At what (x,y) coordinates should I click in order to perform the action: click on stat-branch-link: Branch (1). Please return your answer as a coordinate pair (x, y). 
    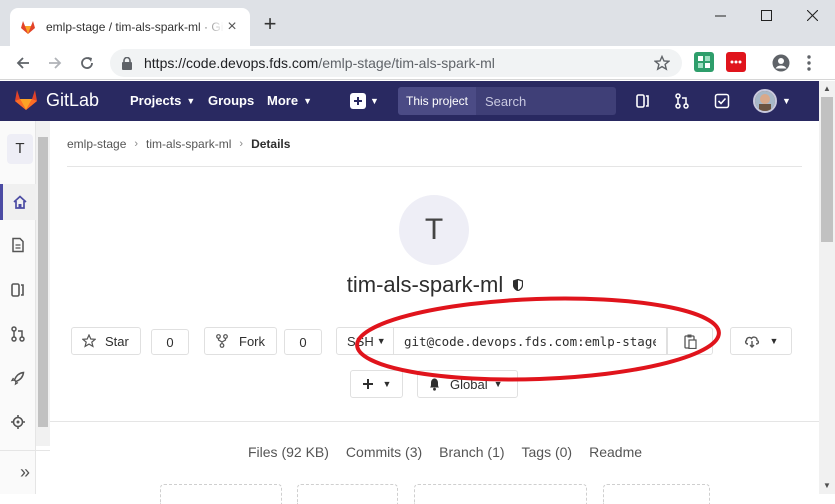
    Looking at the image, I should click on (471, 452).